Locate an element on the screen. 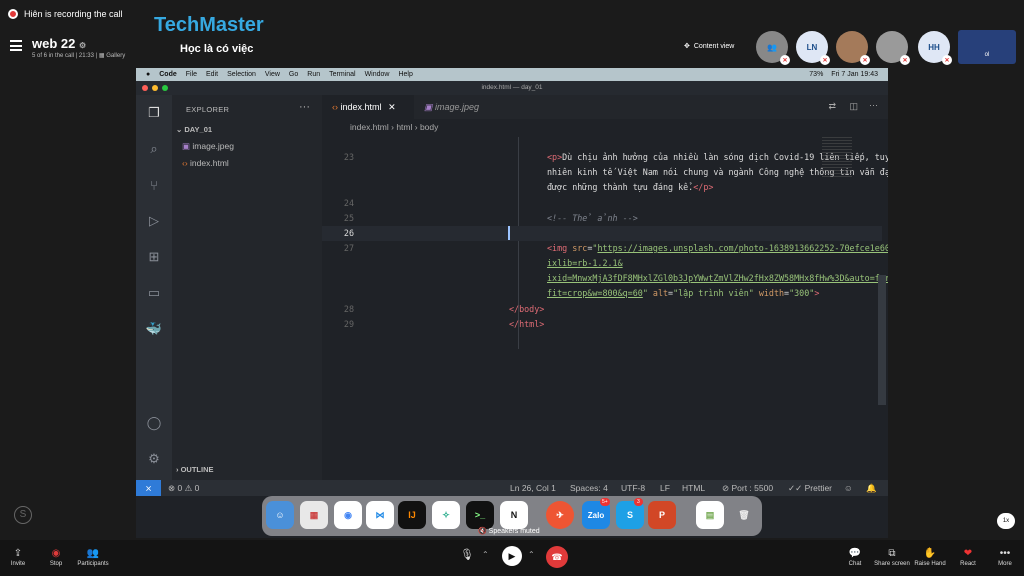 The height and width of the screenshot is (576, 1024). go-live-icon: ⇄ is located at coordinates (832, 106).